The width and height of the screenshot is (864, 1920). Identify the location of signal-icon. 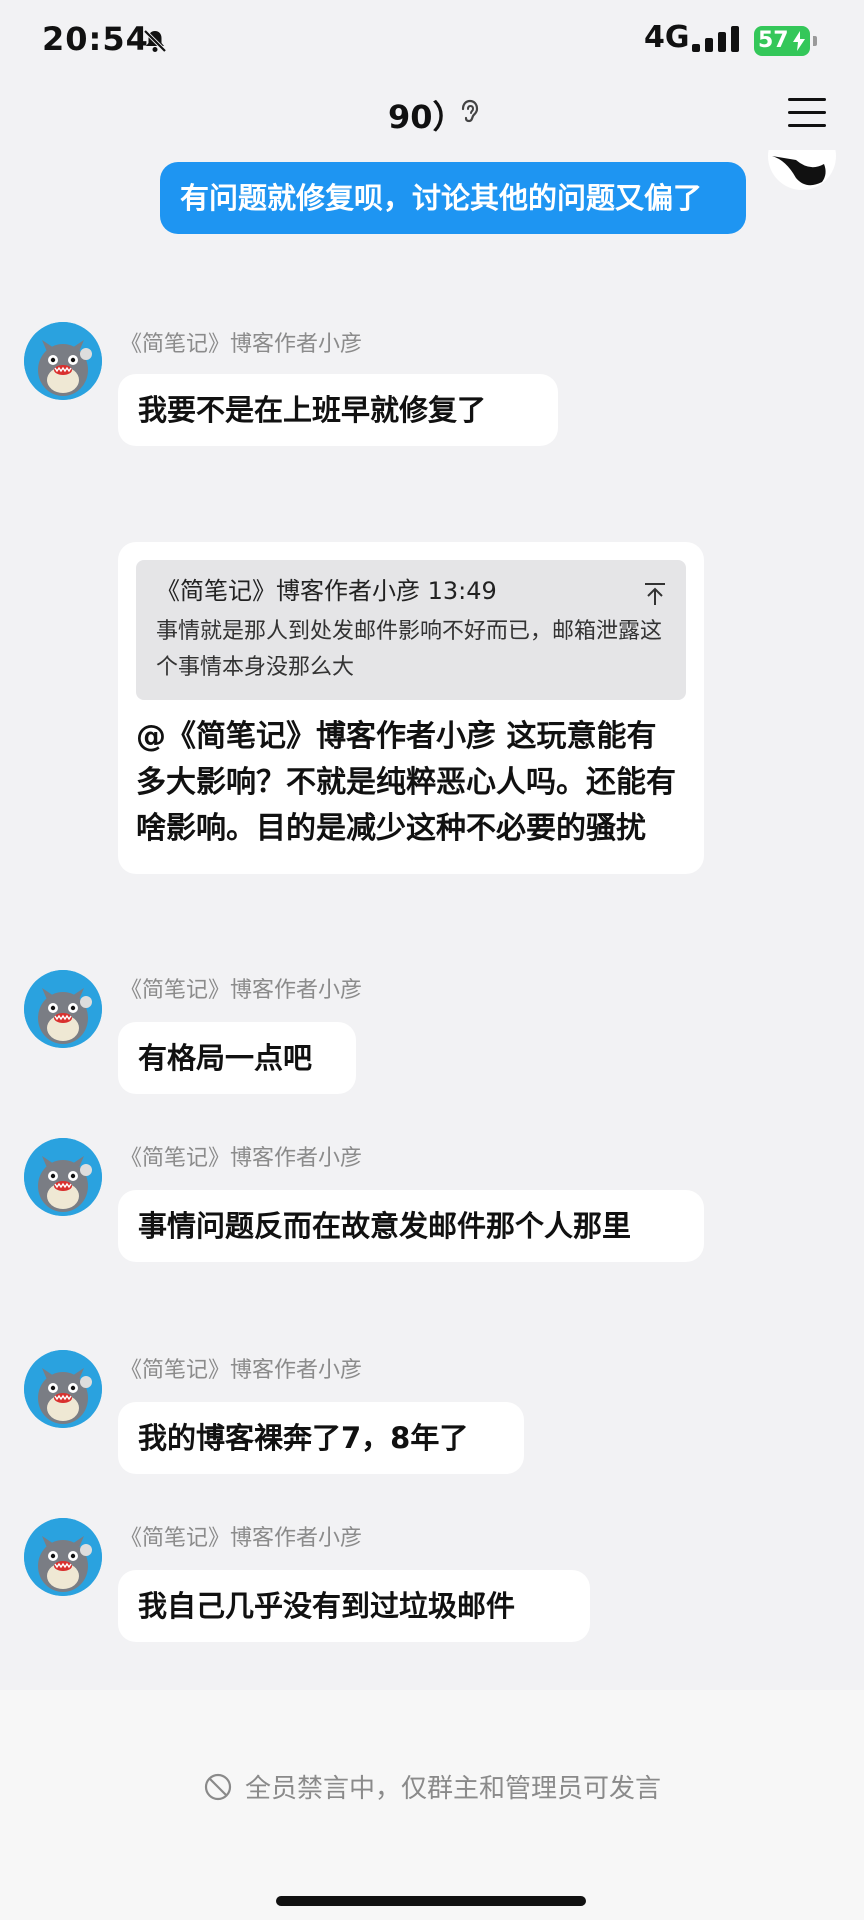
(715, 39).